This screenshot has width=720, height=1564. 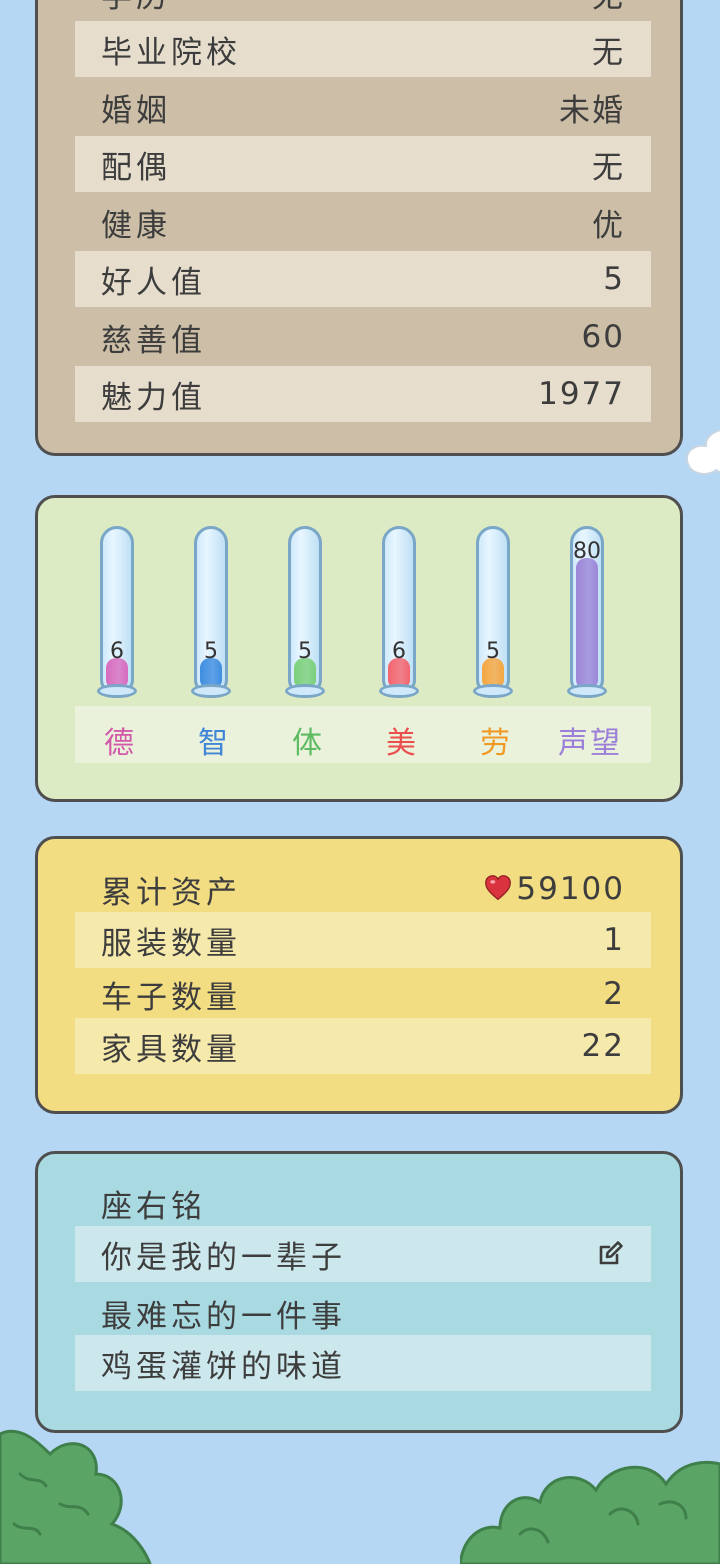 What do you see at coordinates (223, 1316) in the screenshot?
I see `memory-label: 最难忘的一件事` at bounding box center [223, 1316].